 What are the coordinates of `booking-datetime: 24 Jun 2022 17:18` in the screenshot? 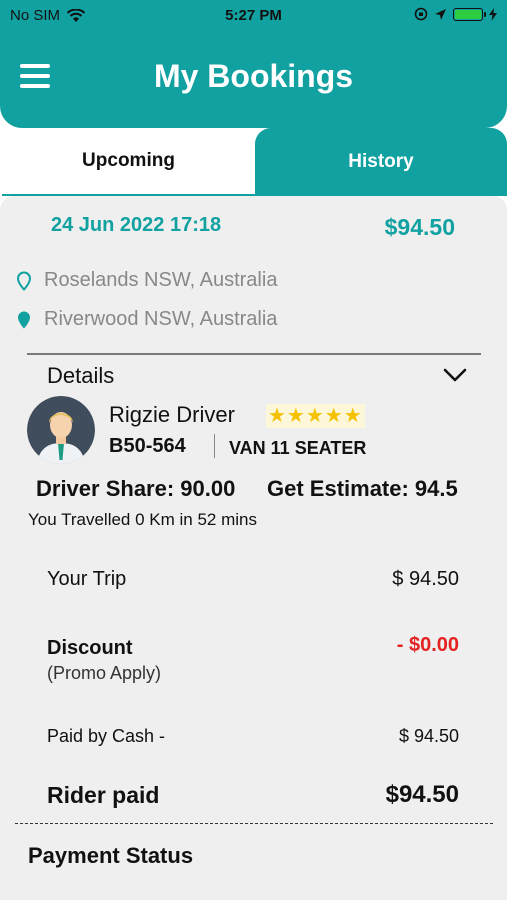 It's located at (136, 225).